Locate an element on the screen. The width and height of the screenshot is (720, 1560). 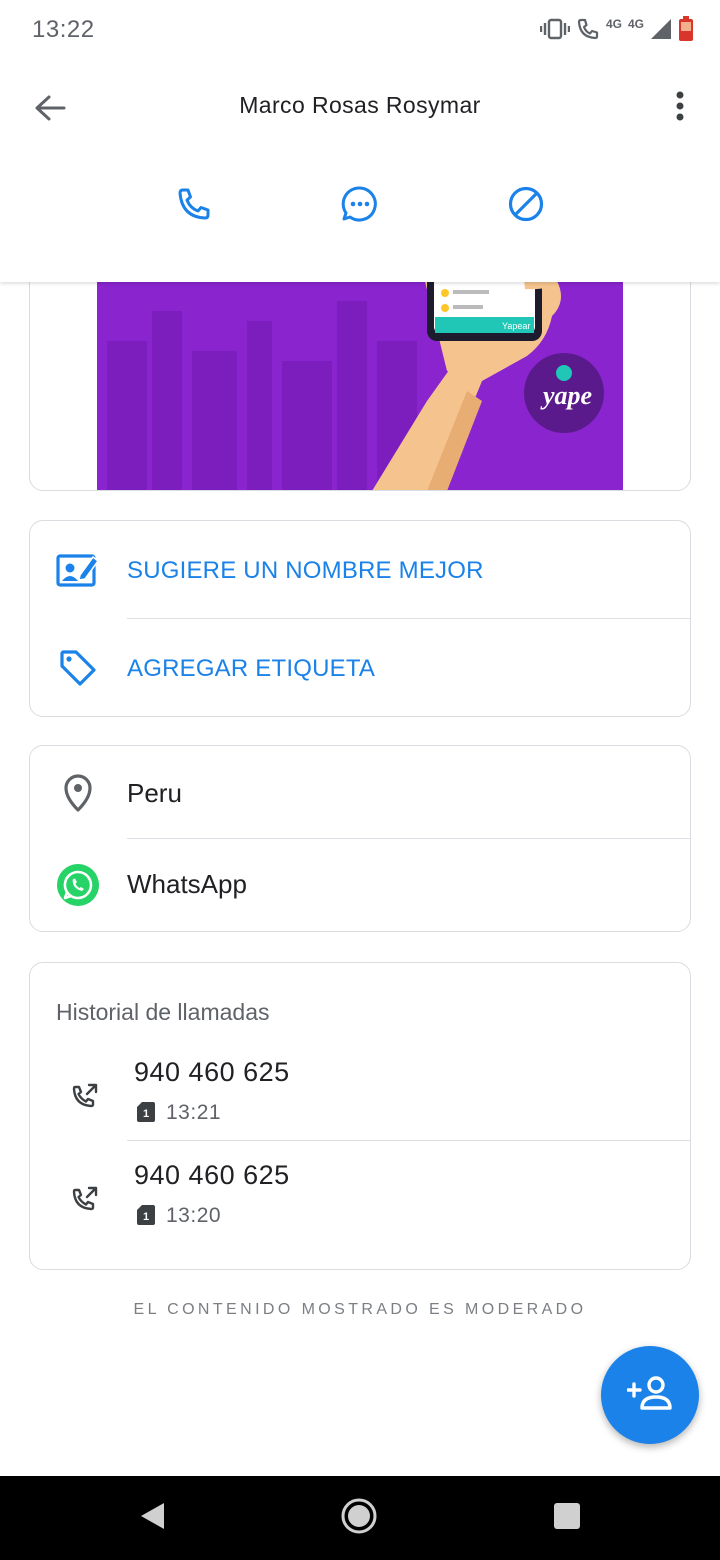
action-row is located at coordinates (360, 206).